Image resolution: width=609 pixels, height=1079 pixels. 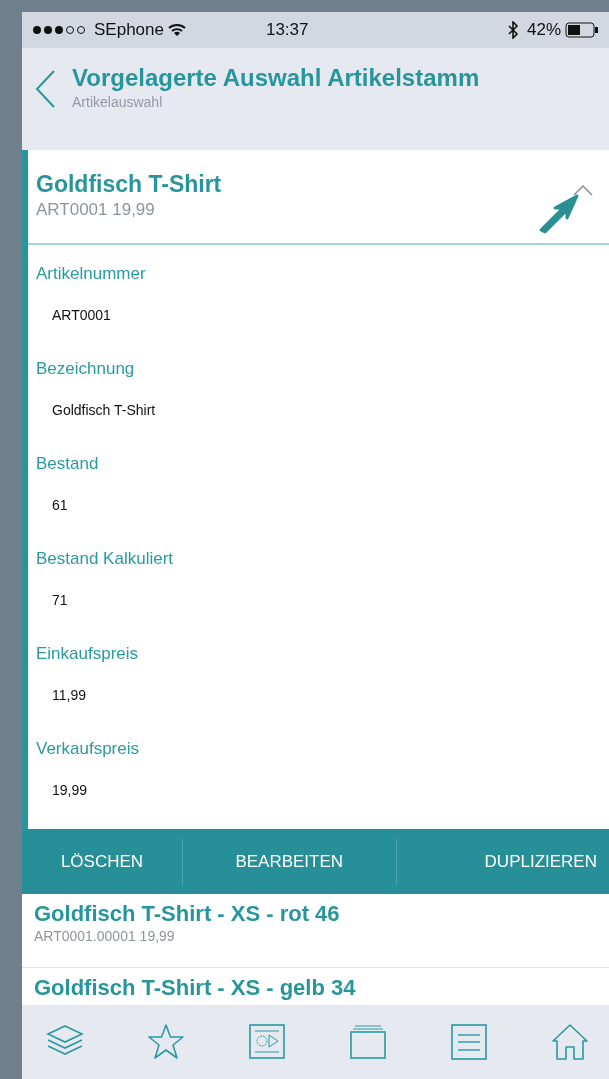 What do you see at coordinates (195, 988) in the screenshot?
I see `variant-title: Goldfisch T-Shirt - XS - gelb 34` at bounding box center [195, 988].